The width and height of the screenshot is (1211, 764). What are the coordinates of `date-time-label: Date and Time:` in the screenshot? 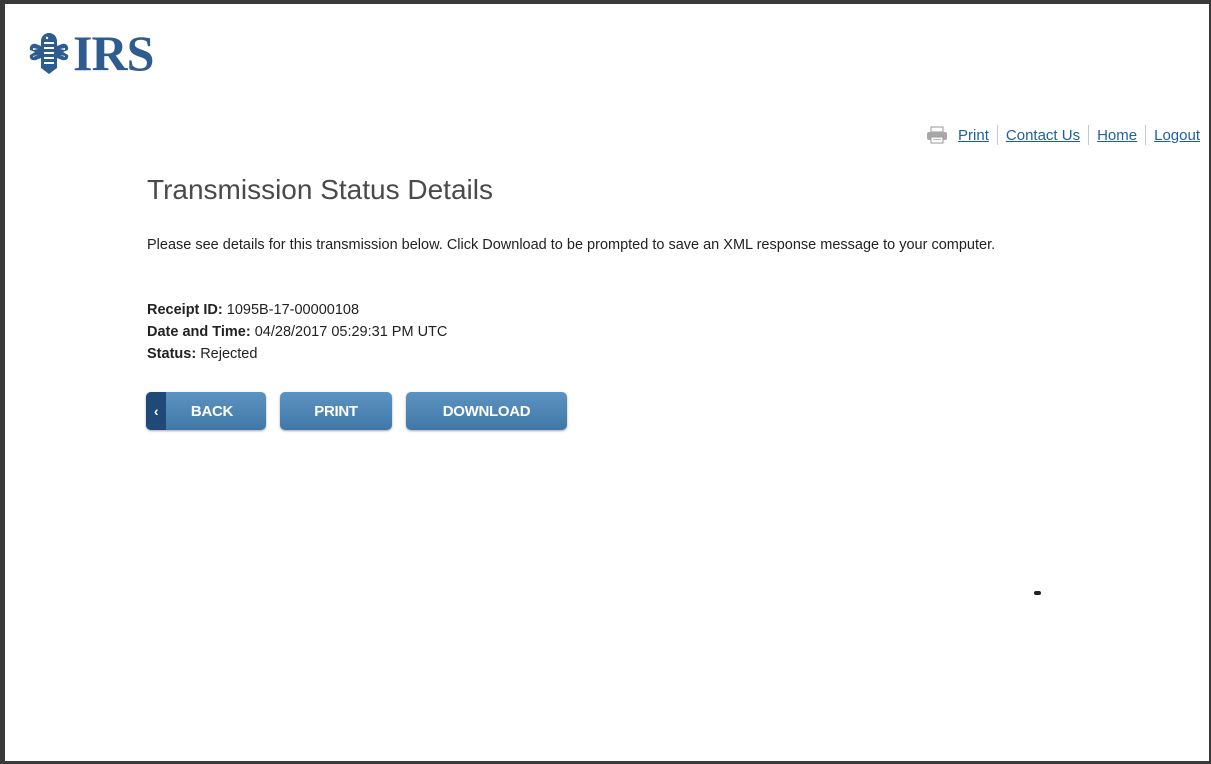 It's located at (199, 332).